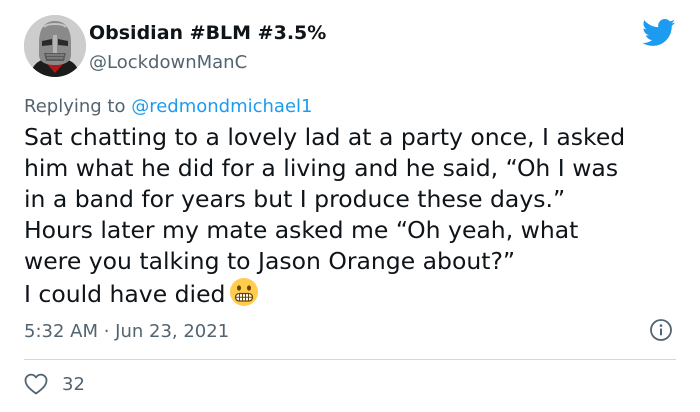 This screenshot has width=700, height=412. I want to click on replying-to-label: Replying to, so click(78, 106).